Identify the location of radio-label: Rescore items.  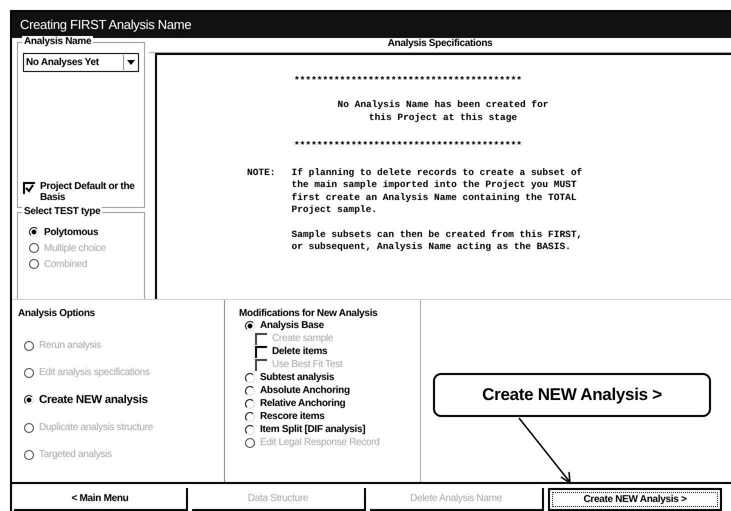
(292, 416).